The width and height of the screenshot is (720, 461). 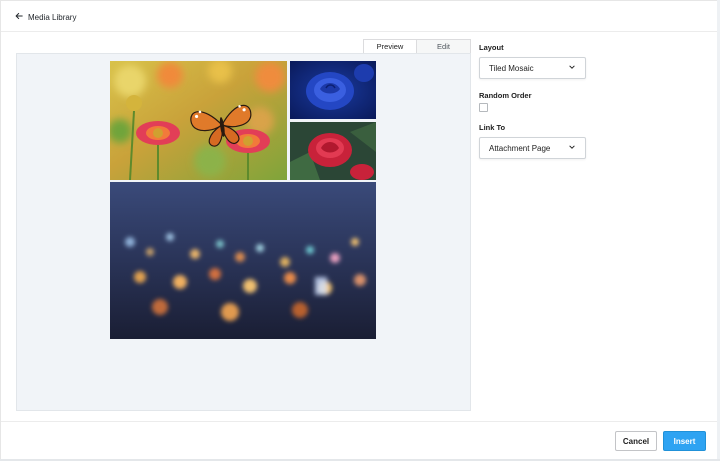 What do you see at coordinates (243, 260) in the screenshot?
I see `gallery-image-city-lights` at bounding box center [243, 260].